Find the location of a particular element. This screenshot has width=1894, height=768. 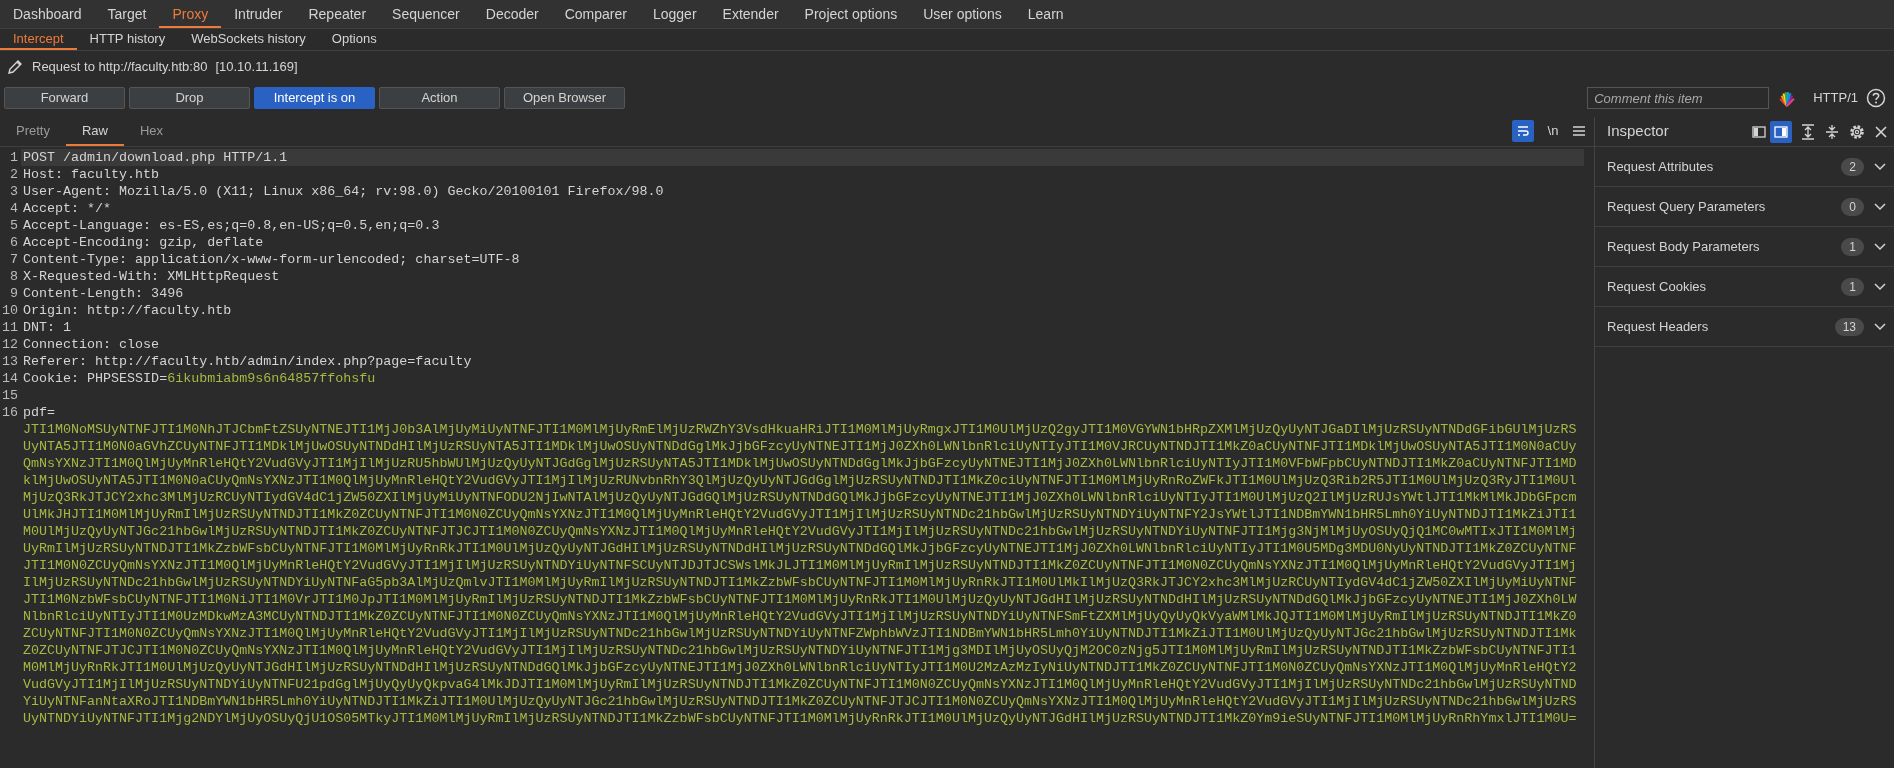

body-value-text: UlMkJHJTI1M0MlMjUyRmIlMjUzRSUyNTNDJTI1MkZ0ZCUyNTNFJTI1M0N0ZCUyQmNsYXNzJTI1M0QlMjUyMnRleHQtY2VudGVyJTI1MjIlMjUzRSUyNTNDc21hbGwlMjUzRSUyNTNDYiUyNTNFY2JsYWtlJTI1NDBmYWN1bHR5Lmh0YiUyNTNDJTI1MkZiJTI1 is located at coordinates (800, 514).